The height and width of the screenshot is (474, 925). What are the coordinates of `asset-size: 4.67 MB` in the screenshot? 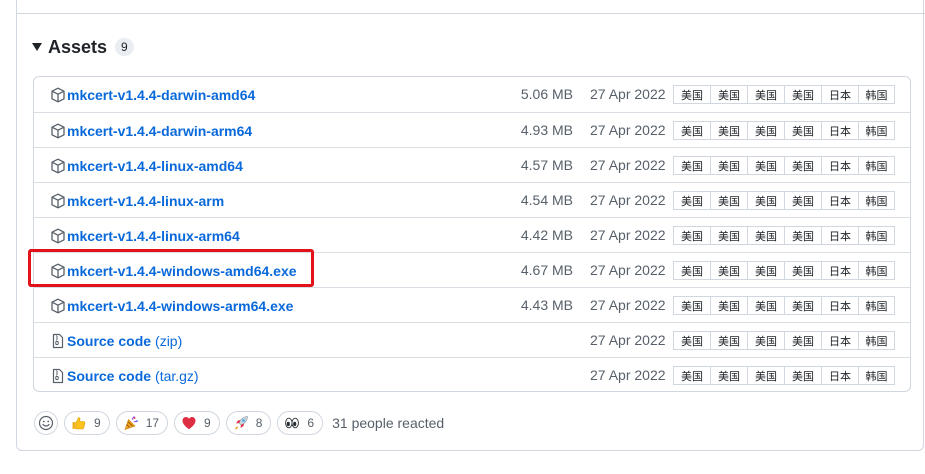 It's located at (546, 270).